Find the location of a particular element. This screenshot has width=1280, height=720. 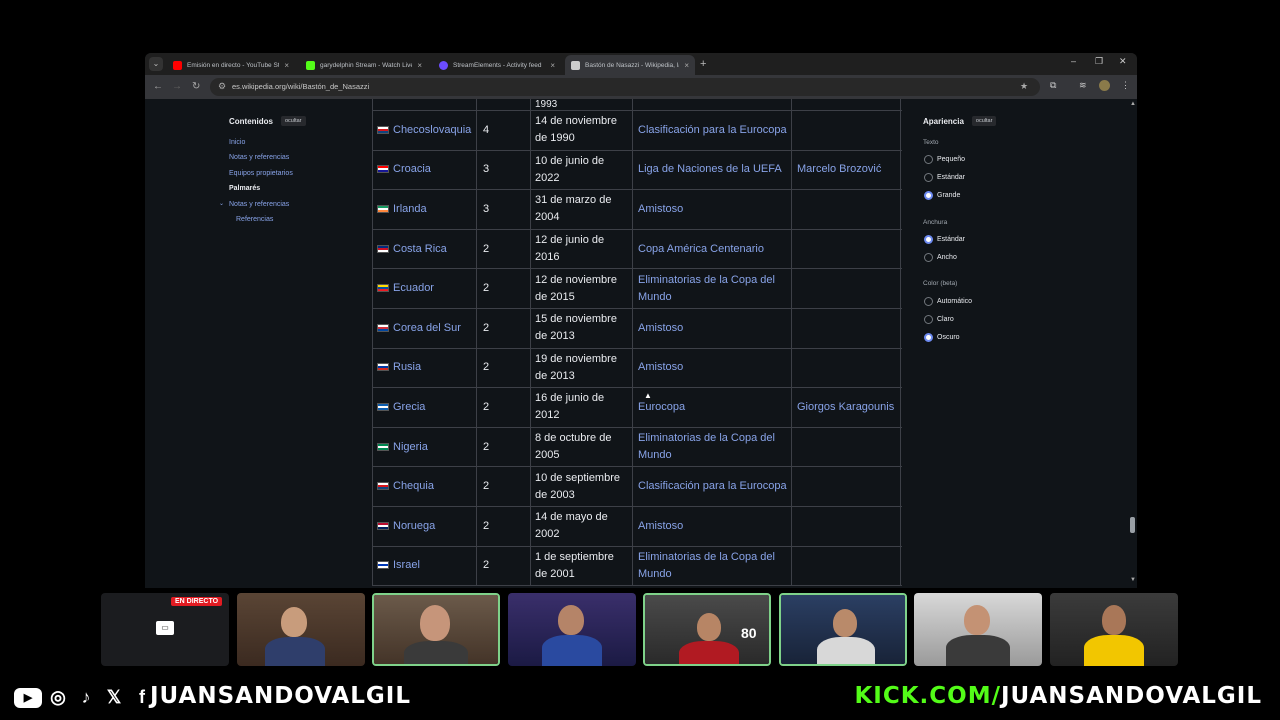

appearance-title: Apariencia is located at coordinates (943, 121).